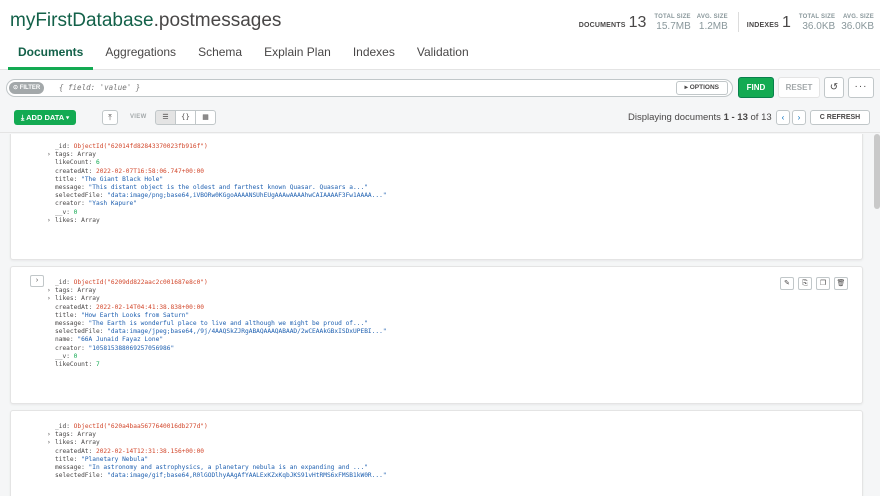  What do you see at coordinates (185, 117) in the screenshot?
I see `json-view-icon: {}` at bounding box center [185, 117].